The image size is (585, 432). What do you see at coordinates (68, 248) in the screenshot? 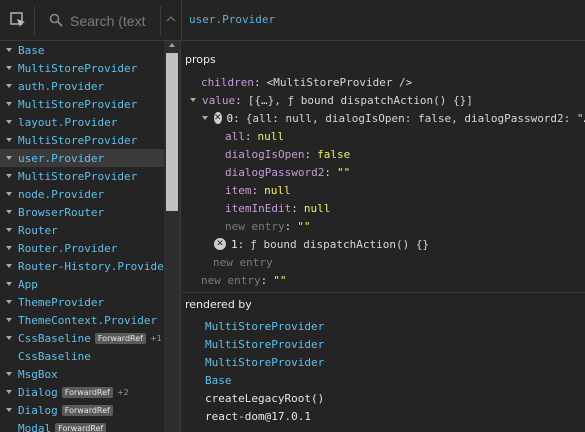
I see `tree-item-label: Router.Provider` at bounding box center [68, 248].